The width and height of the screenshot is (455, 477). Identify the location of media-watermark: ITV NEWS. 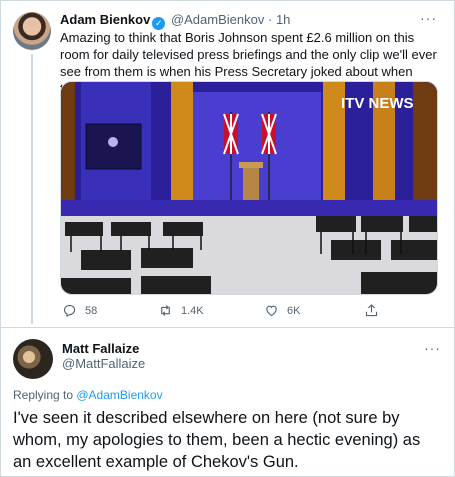
(377, 103).